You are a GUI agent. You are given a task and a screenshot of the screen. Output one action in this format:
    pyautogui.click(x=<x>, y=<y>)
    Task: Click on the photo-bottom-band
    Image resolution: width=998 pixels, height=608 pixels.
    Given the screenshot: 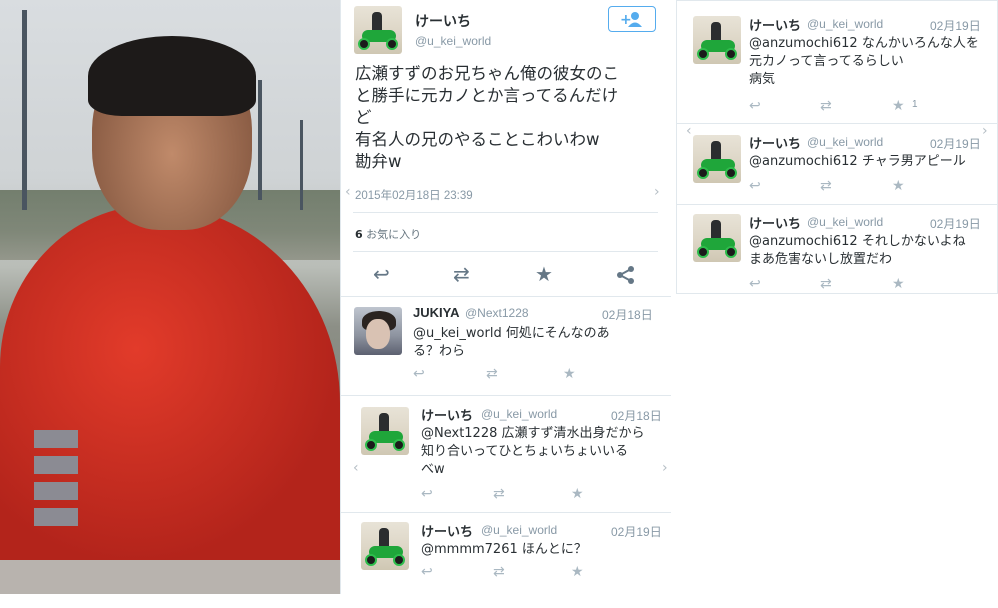 What is the action you would take?
    pyautogui.click(x=170, y=577)
    